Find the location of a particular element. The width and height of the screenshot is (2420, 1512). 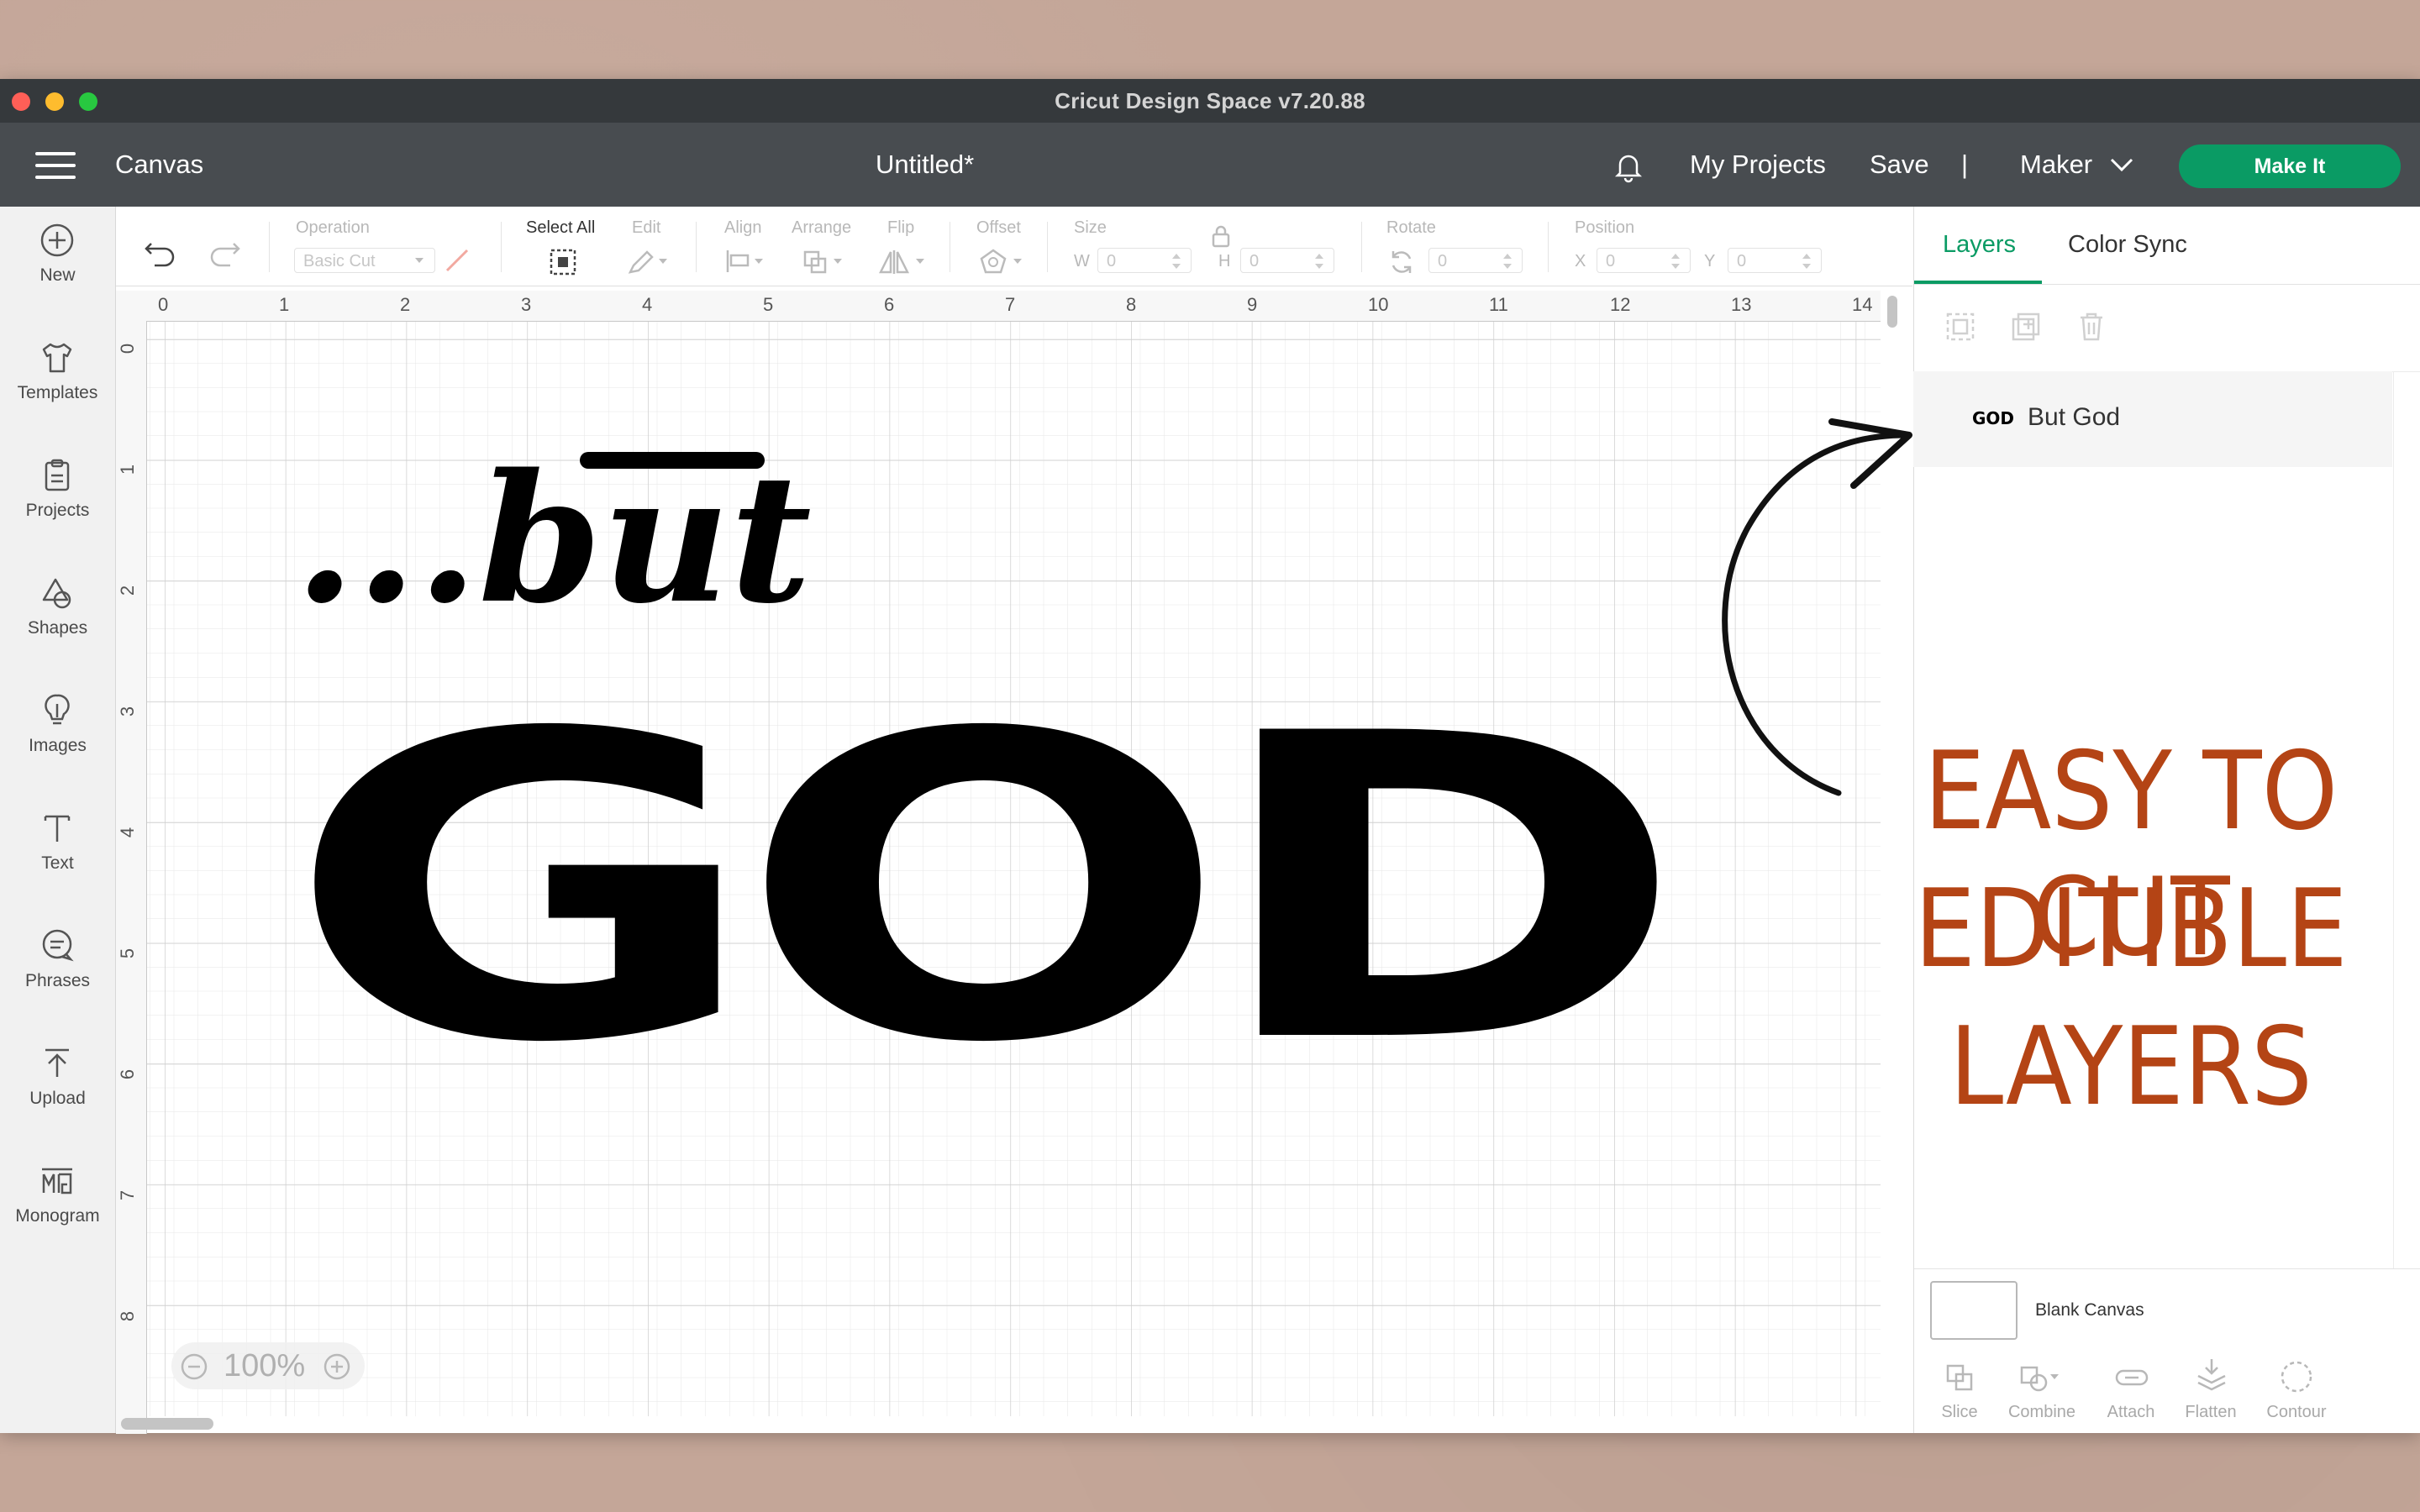

panel-divider is located at coordinates (2167, 1268).